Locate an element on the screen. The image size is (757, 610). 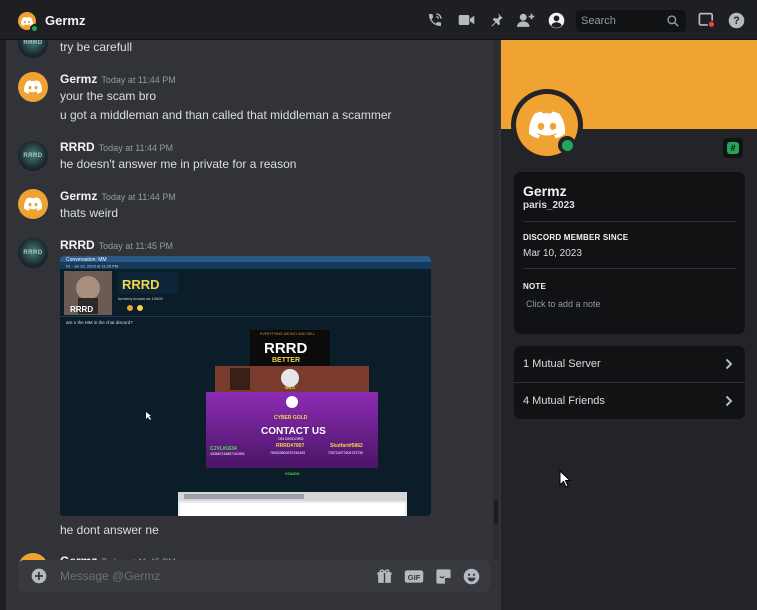
message-timestamp: Today at 11:45 PM is located at coordinates (136, 246).